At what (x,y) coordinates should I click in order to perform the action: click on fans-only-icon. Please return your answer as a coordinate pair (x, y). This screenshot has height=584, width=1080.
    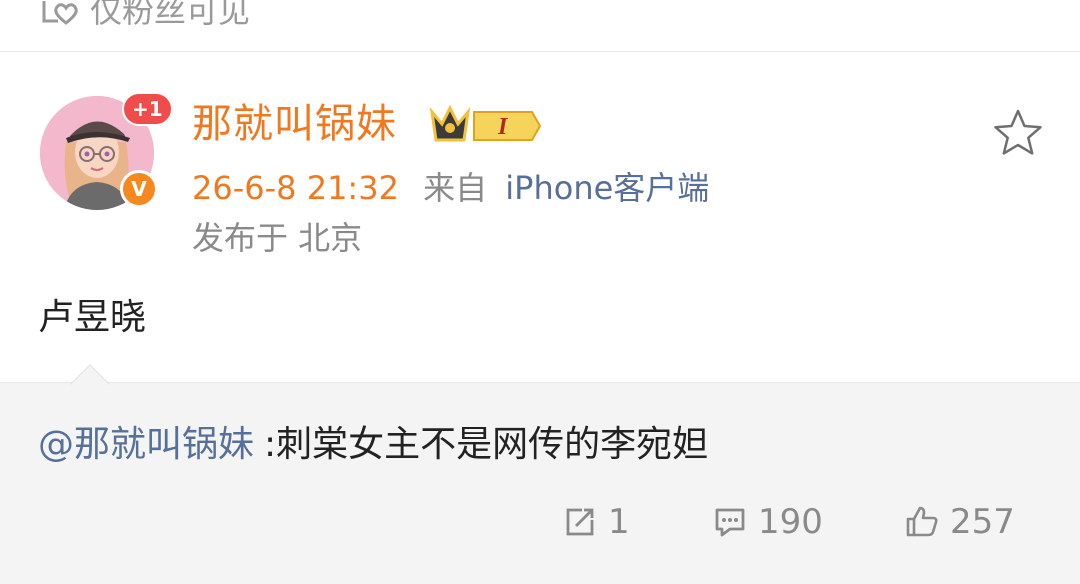
    Looking at the image, I should click on (60, 13).